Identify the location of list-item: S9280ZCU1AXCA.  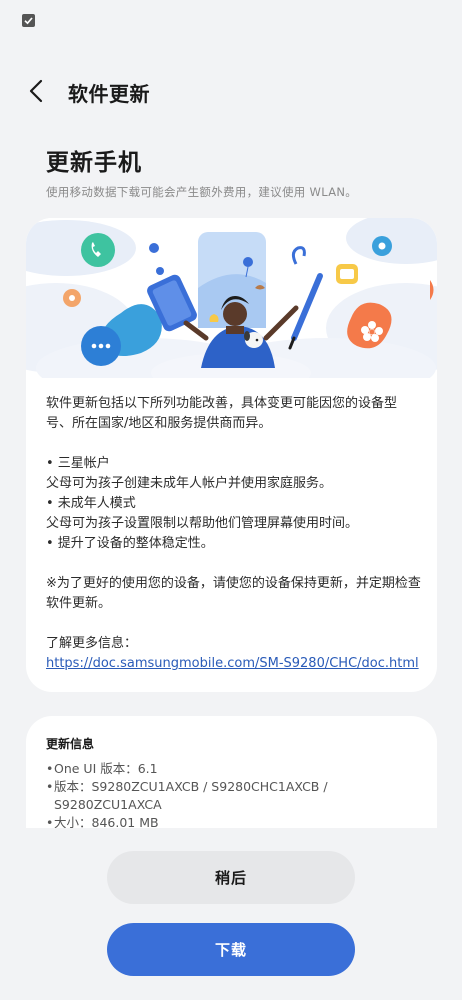
(236, 805).